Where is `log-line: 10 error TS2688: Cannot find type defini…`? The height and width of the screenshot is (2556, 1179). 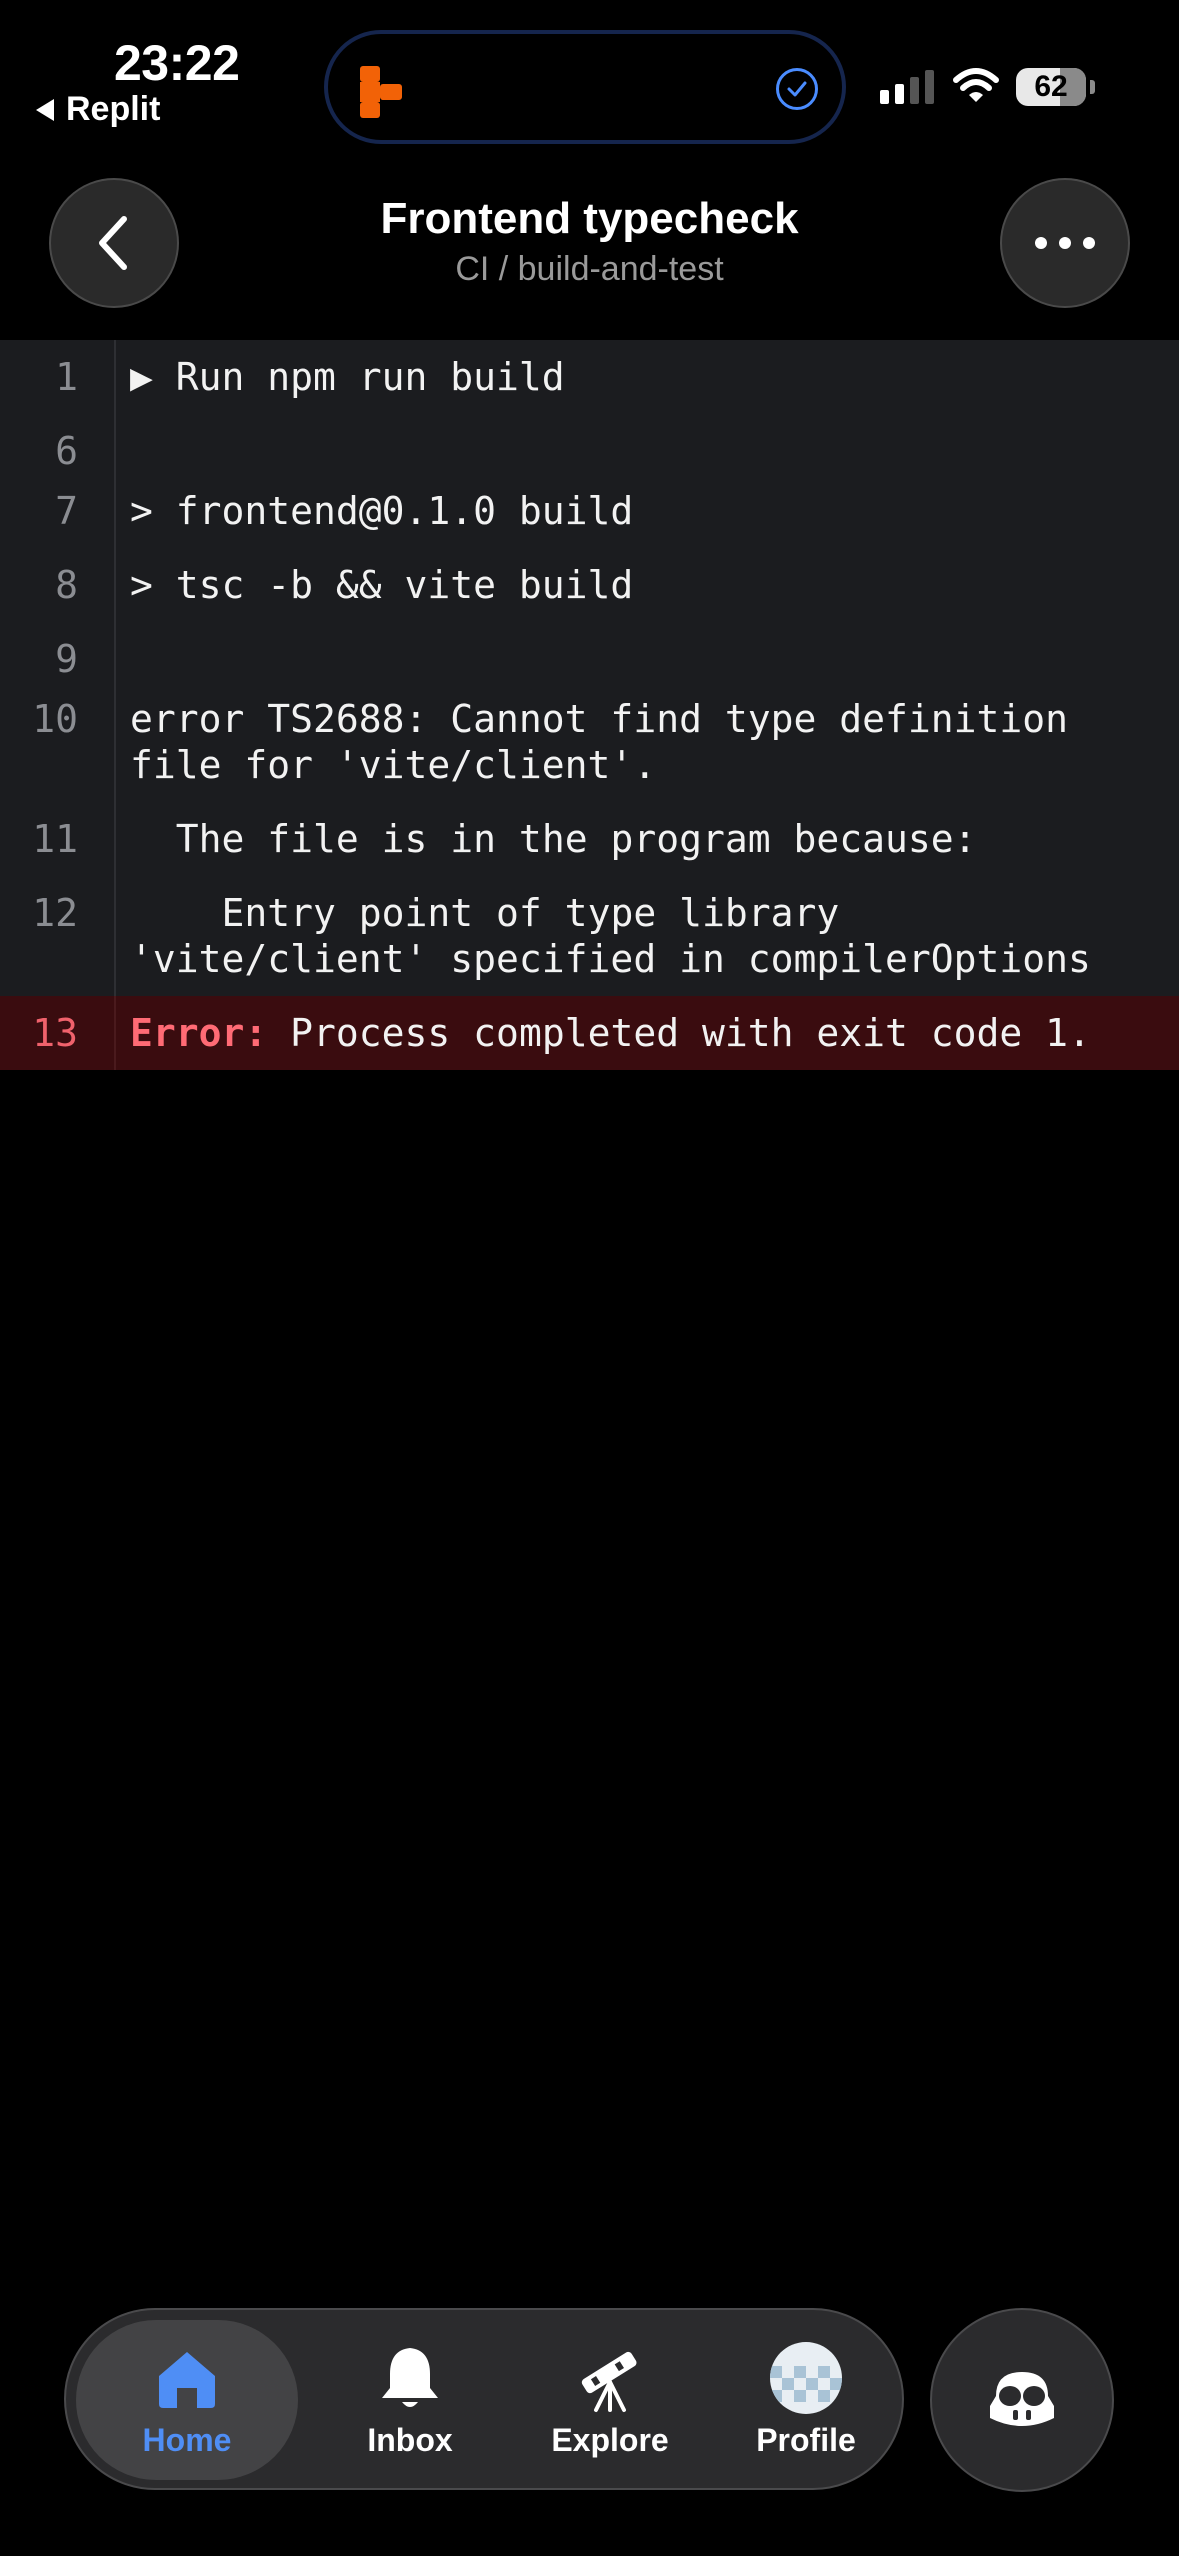 log-line: 10 error TS2688: Cannot find type defini… is located at coordinates (589, 742).